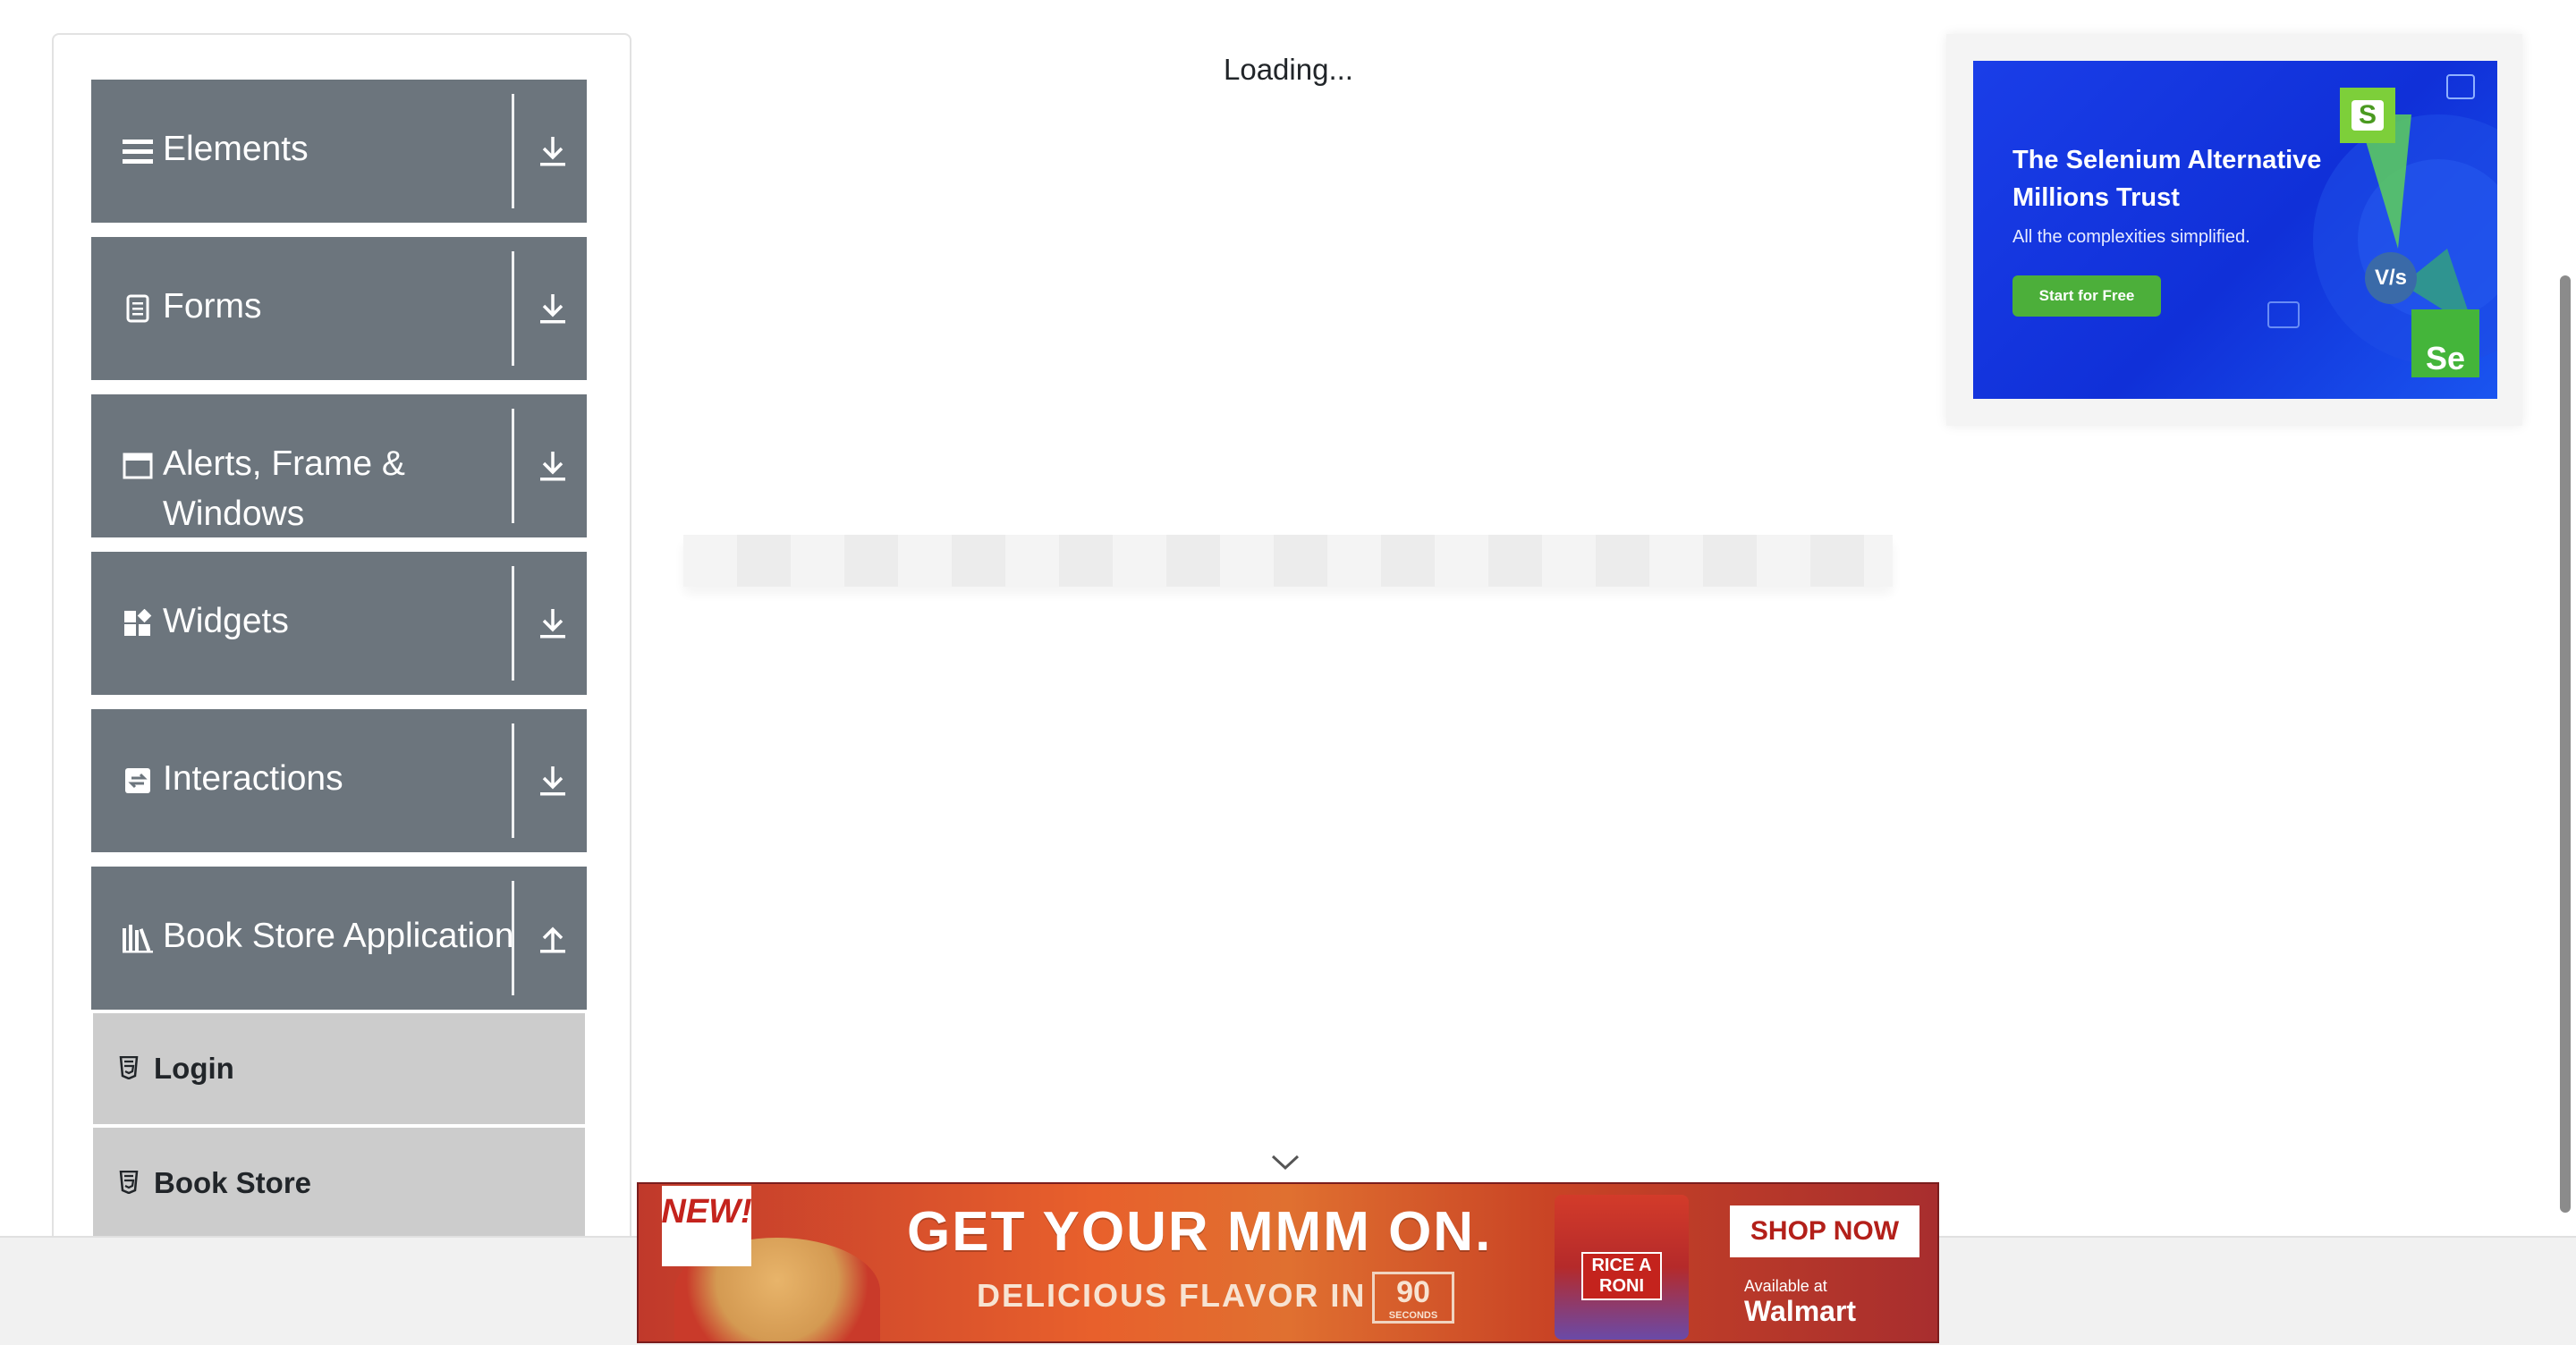  What do you see at coordinates (1172, 1295) in the screenshot?
I see `ad-subline: DELICIOUS FLAVOR IN` at bounding box center [1172, 1295].